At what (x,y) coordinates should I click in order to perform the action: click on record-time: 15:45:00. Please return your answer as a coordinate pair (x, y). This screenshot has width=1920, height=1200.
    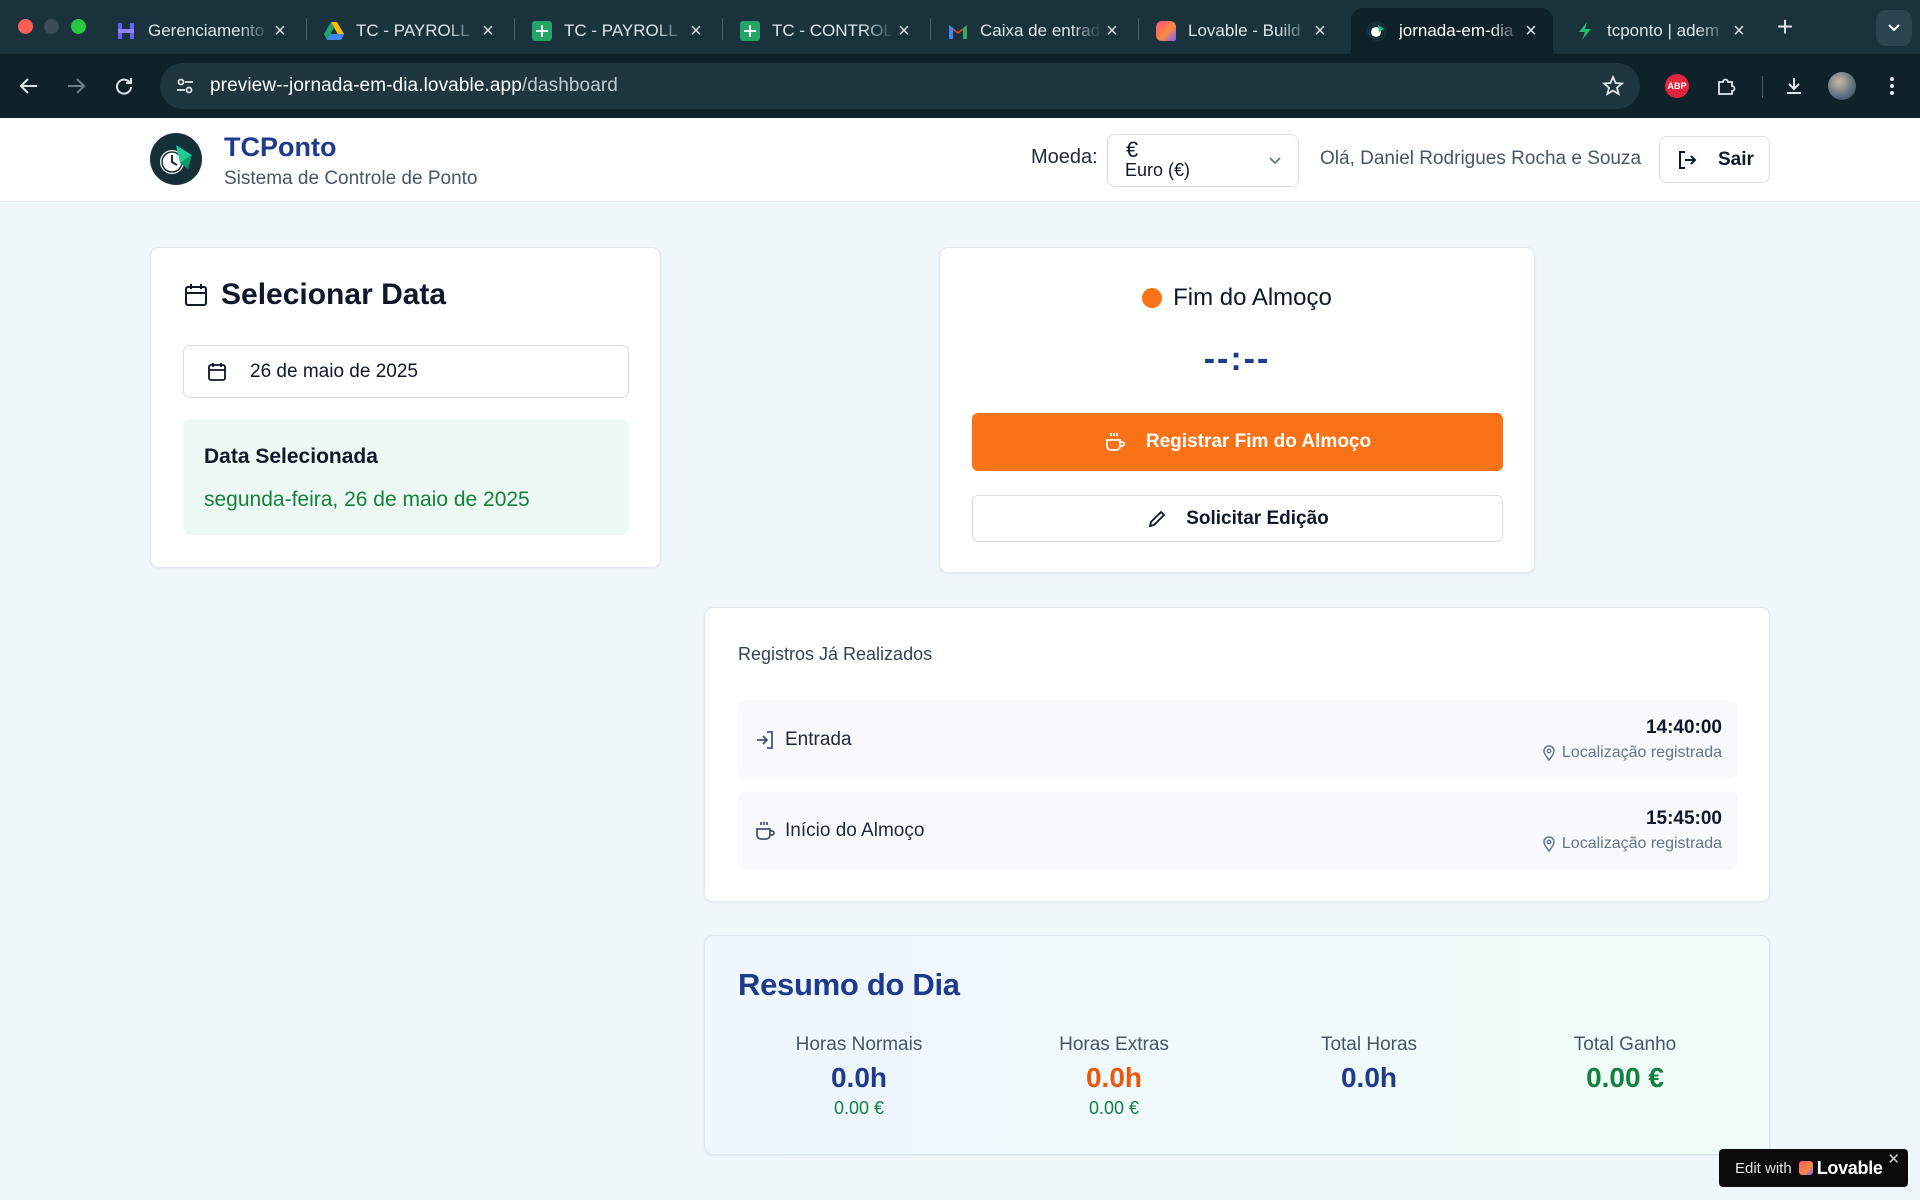
    Looking at the image, I should click on (1683, 818).